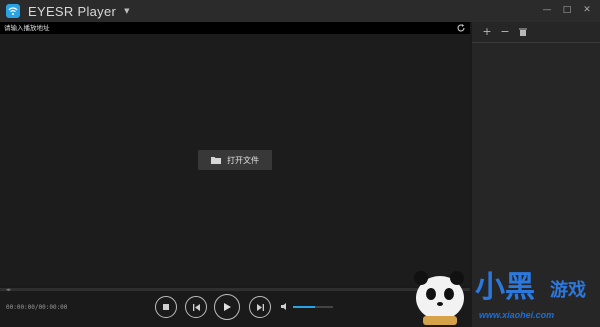 This screenshot has width=600, height=327. I want to click on next-button, so click(260, 307).